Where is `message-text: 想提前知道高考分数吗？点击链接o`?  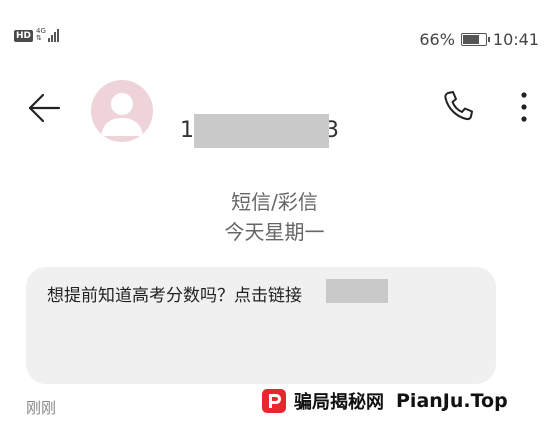
message-text: 想提前知道高考分数吗？点击链接o is located at coordinates (208, 293).